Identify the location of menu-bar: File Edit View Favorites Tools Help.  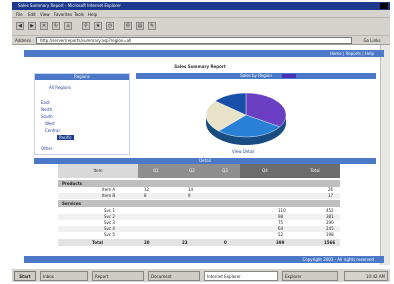
(201, 14).